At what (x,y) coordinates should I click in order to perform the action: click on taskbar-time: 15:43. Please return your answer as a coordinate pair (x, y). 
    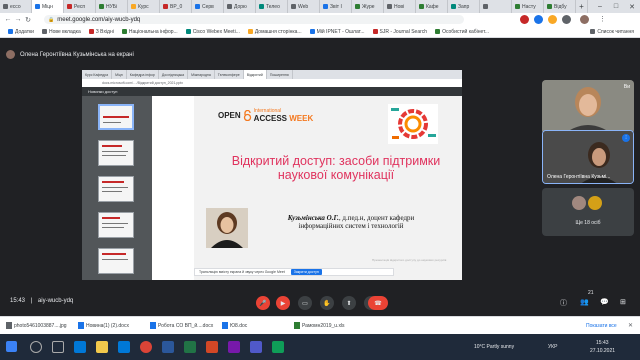
    Looking at the image, I should click on (602, 343).